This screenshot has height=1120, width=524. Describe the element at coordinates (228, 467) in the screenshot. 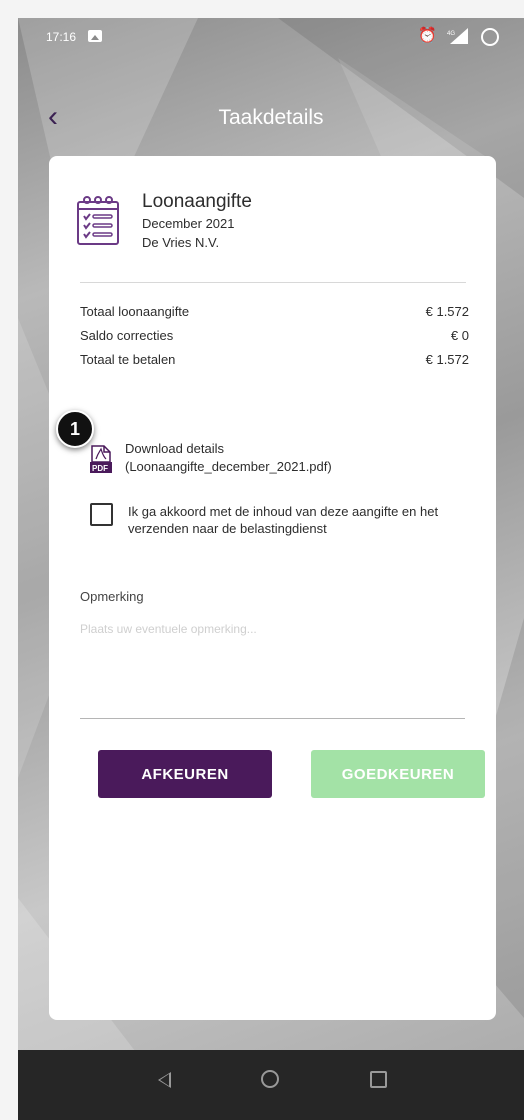

I see `download-filename: (Loonaangifte_december_2021.pdf)` at that location.